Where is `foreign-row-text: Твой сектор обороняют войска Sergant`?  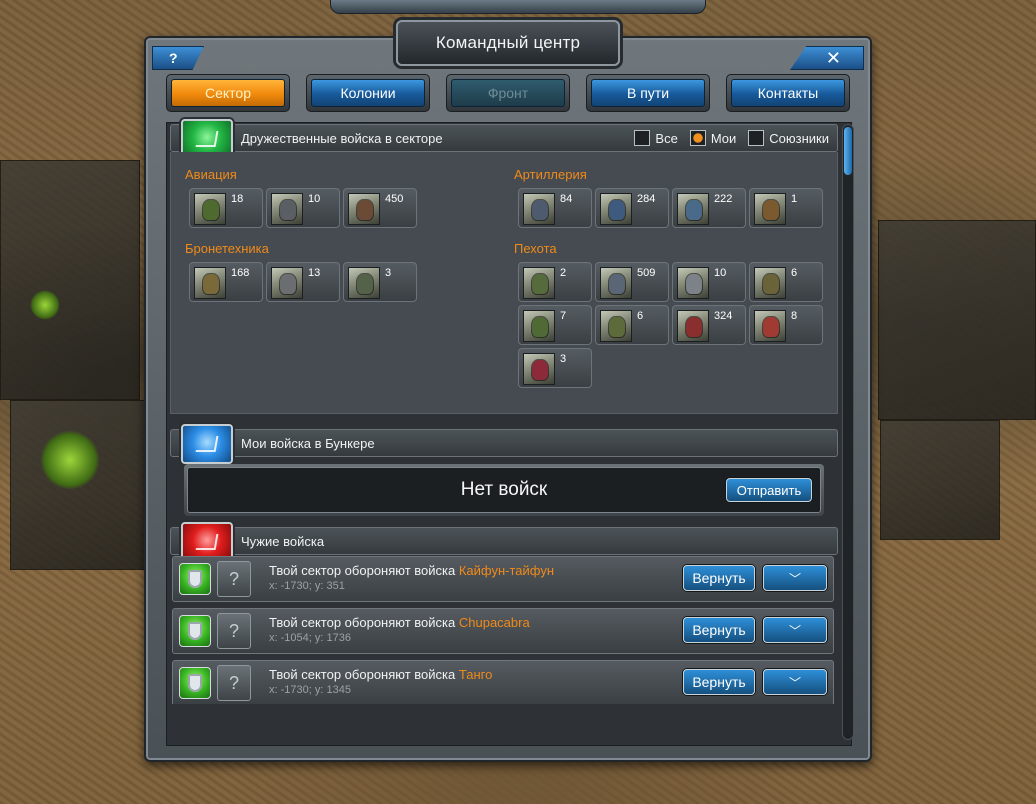
foreign-row-text: Твой сектор обороняют войска Sergant is located at coordinates (386, 726).